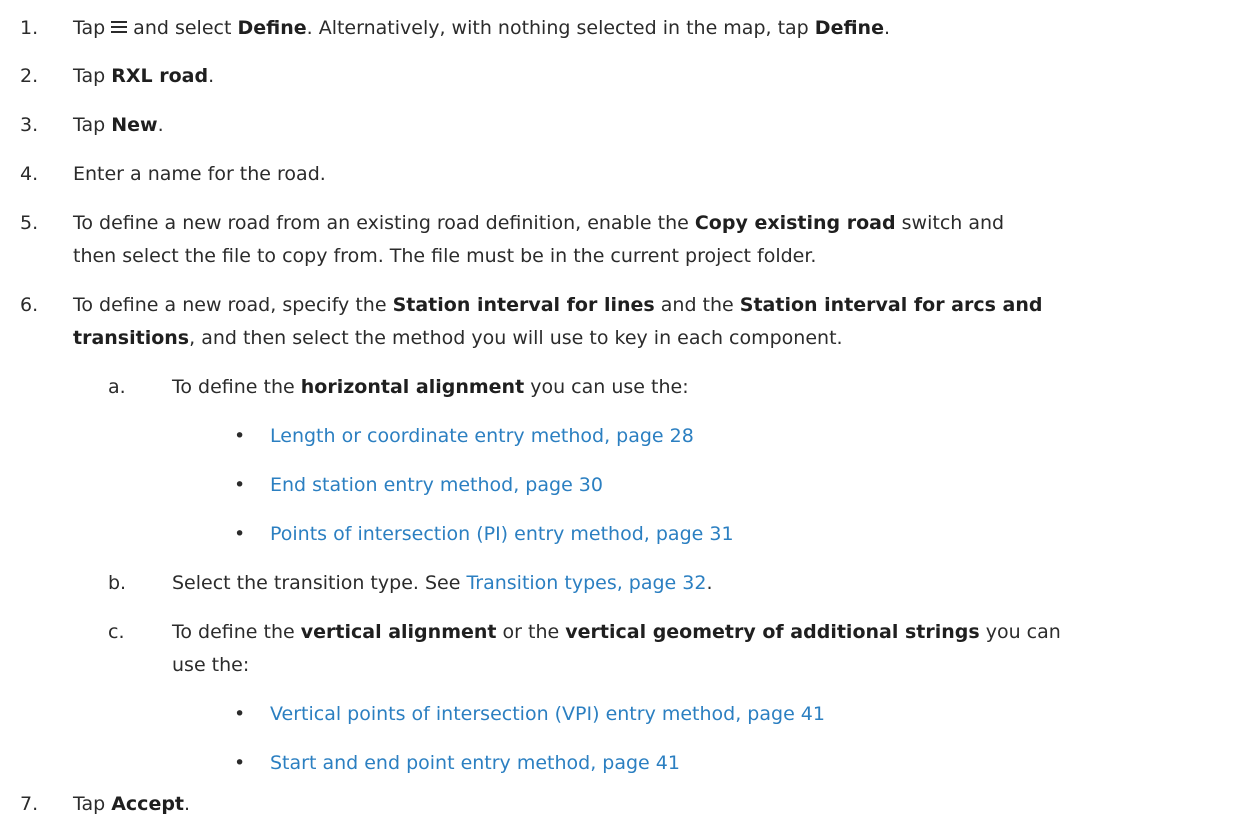  I want to click on step-number: 6., so click(29, 305).